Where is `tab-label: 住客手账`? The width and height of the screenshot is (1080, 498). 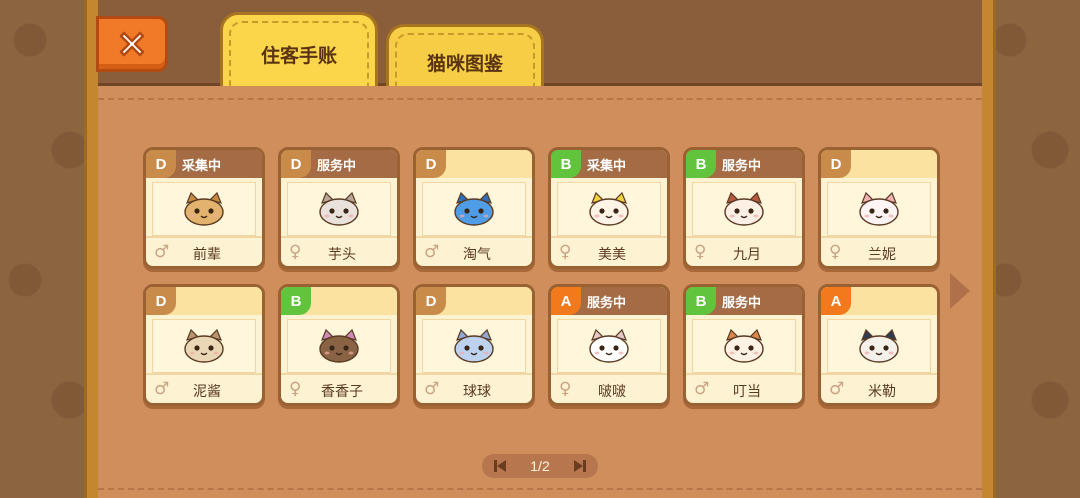 tab-label: 住客手账 is located at coordinates (298, 56).